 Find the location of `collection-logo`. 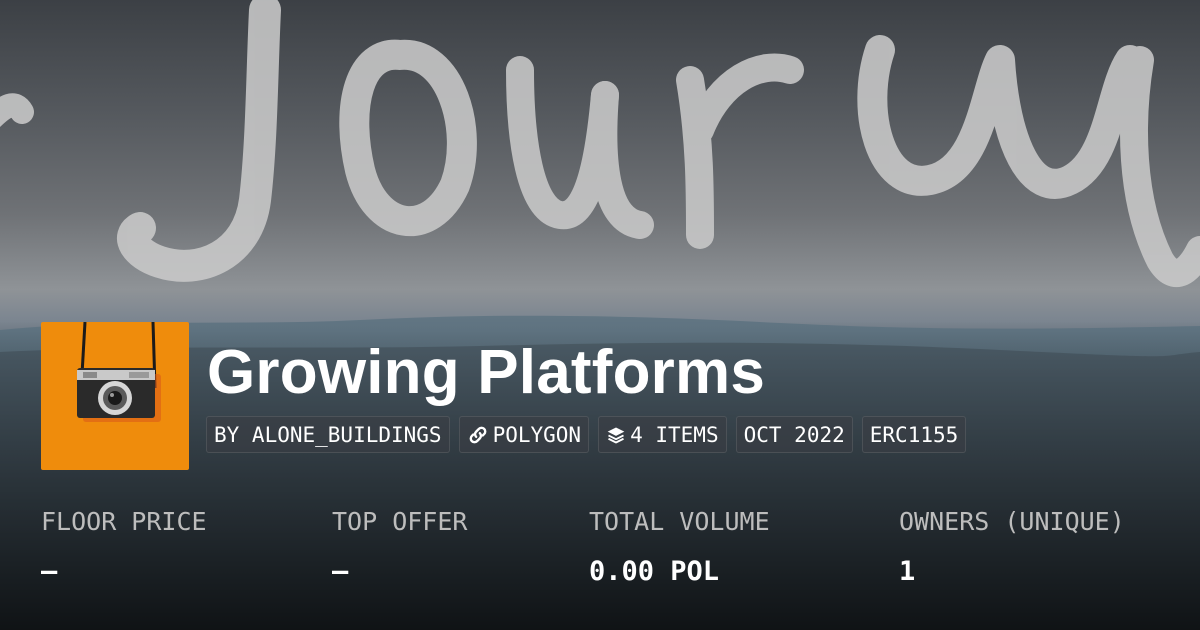

collection-logo is located at coordinates (115, 396).